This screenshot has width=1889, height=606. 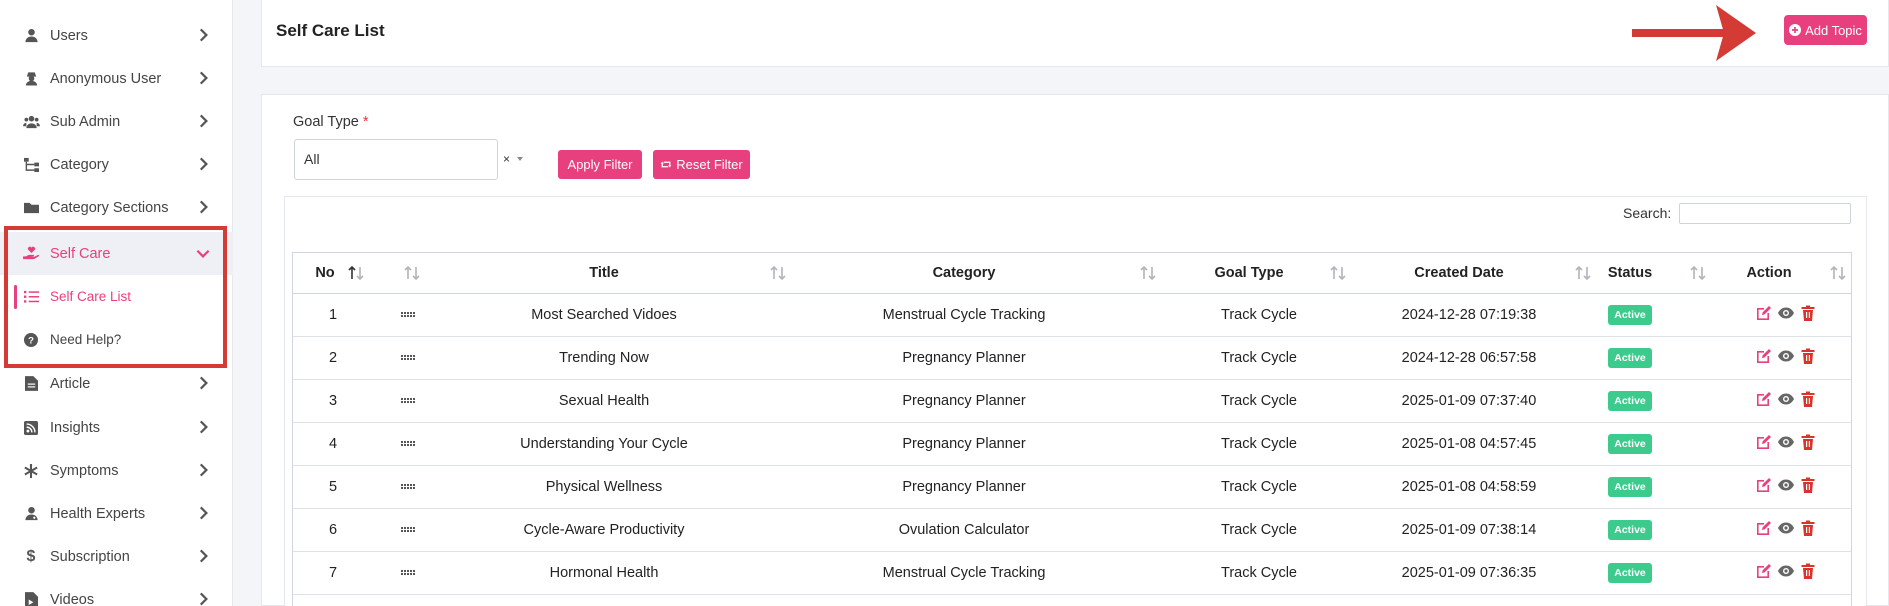 I want to click on column-header-goal-type: Goal Type, so click(x=1249, y=273).